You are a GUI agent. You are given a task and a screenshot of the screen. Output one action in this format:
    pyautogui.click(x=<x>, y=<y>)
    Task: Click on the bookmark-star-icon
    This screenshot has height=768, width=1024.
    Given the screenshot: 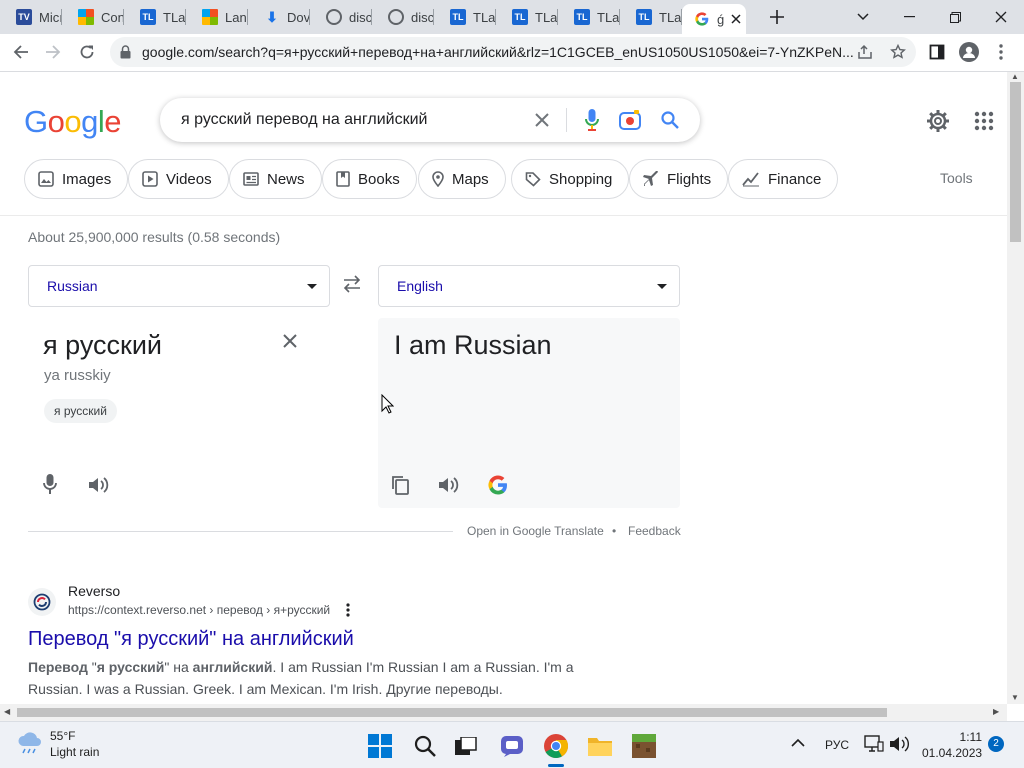 What is the action you would take?
    pyautogui.click(x=898, y=52)
    